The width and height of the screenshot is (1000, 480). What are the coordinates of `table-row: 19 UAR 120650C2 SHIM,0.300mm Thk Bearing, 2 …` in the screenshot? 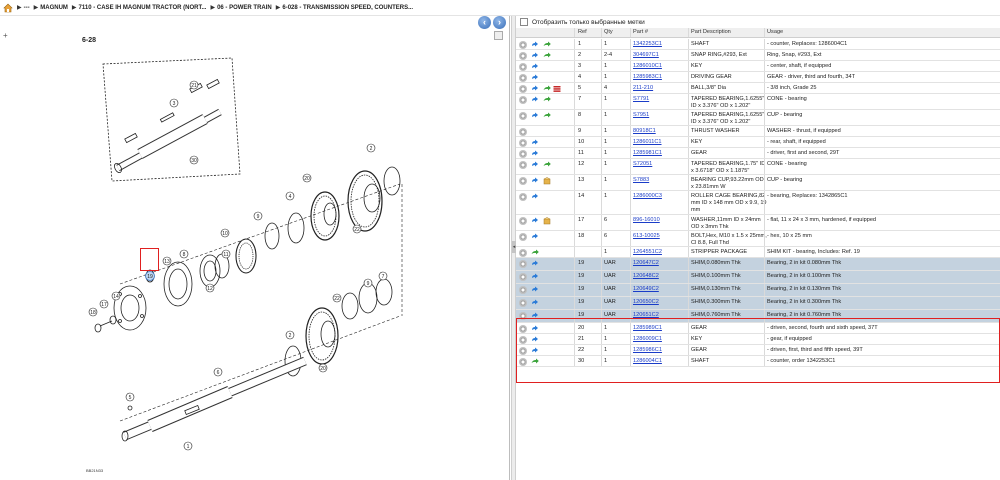 It's located at (758, 303).